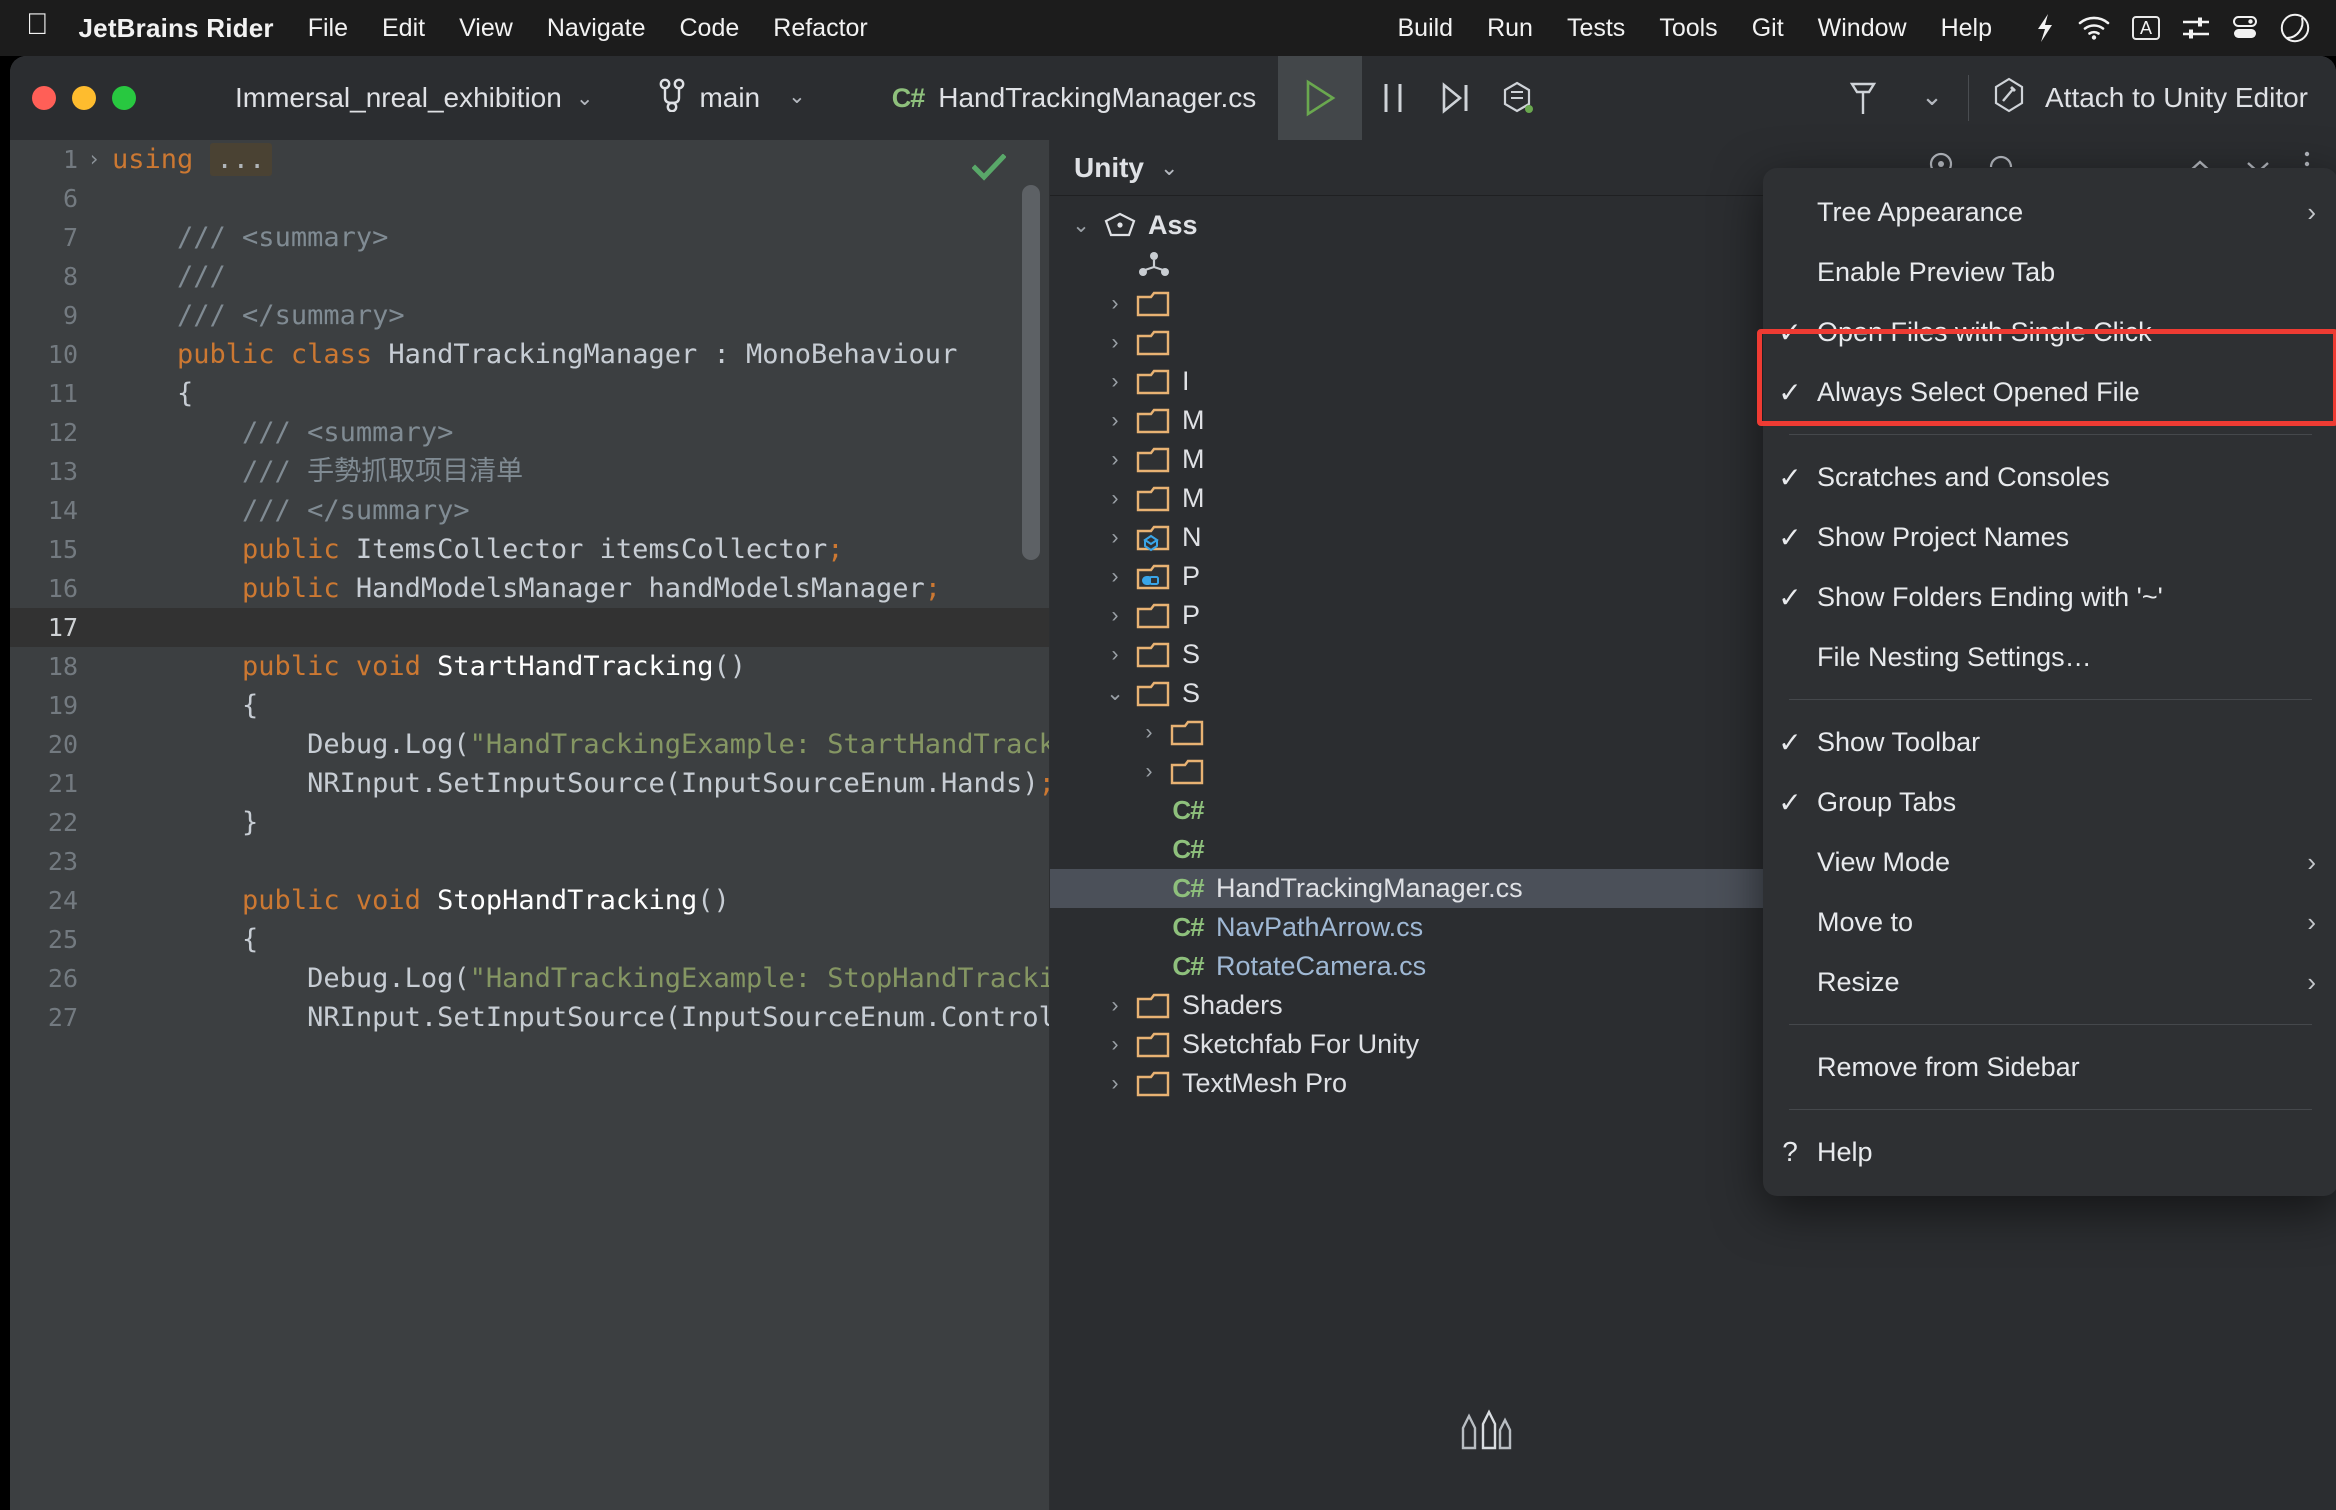 The height and width of the screenshot is (1510, 2336). Describe the element at coordinates (530, 900) in the screenshot. I see `code-line: 24 public void StopHandTracking()` at that location.